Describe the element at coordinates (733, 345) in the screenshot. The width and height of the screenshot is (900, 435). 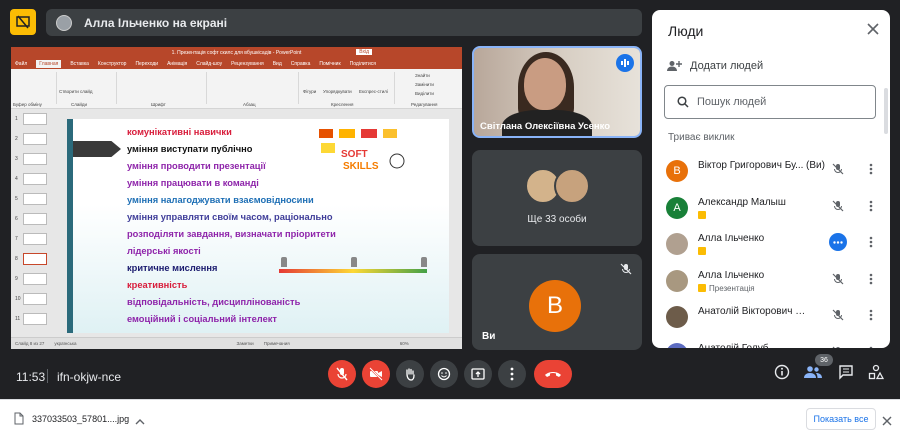
I see `participant-name: Анатолій Голуб` at that location.